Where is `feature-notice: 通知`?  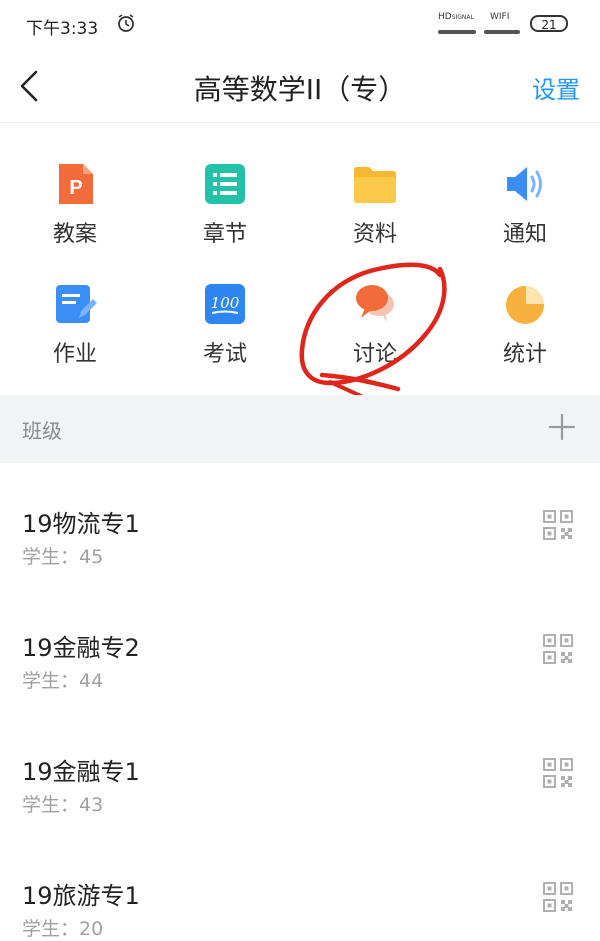
feature-notice: 通知 is located at coordinates (525, 195).